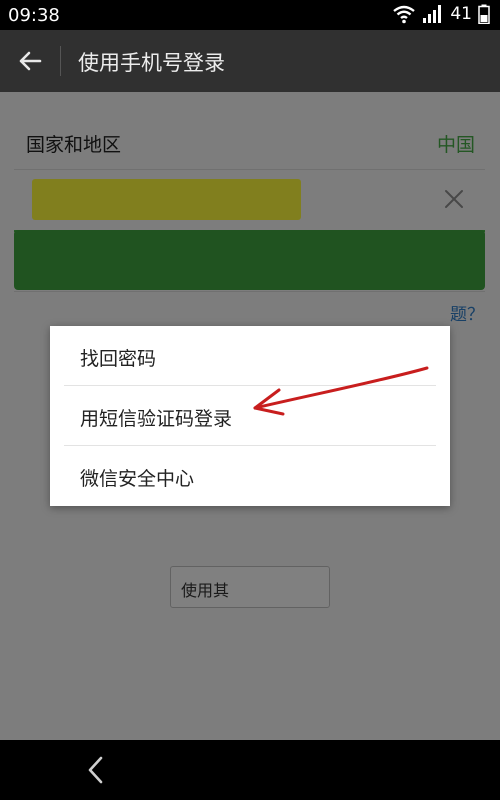 This screenshot has width=500, height=800. I want to click on menu-item-label: 用短信验证码登录, so click(156, 419).